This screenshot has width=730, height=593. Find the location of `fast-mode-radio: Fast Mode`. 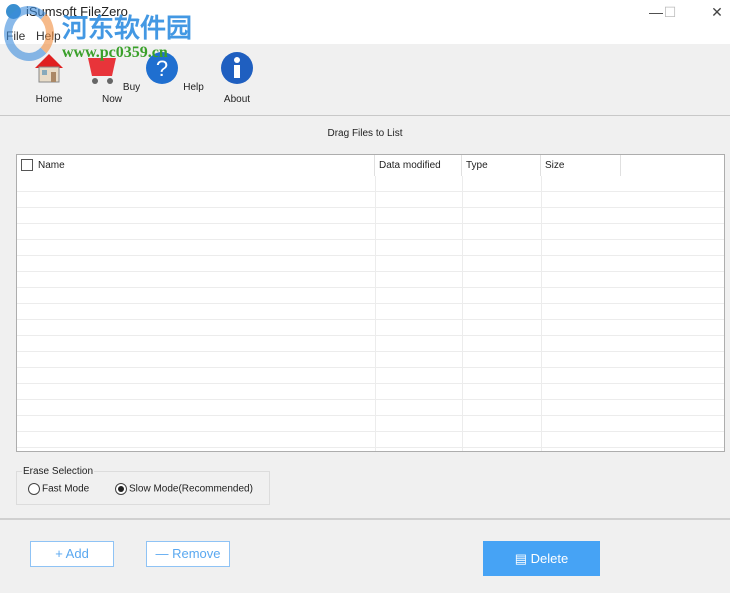

fast-mode-radio: Fast Mode is located at coordinates (58, 489).